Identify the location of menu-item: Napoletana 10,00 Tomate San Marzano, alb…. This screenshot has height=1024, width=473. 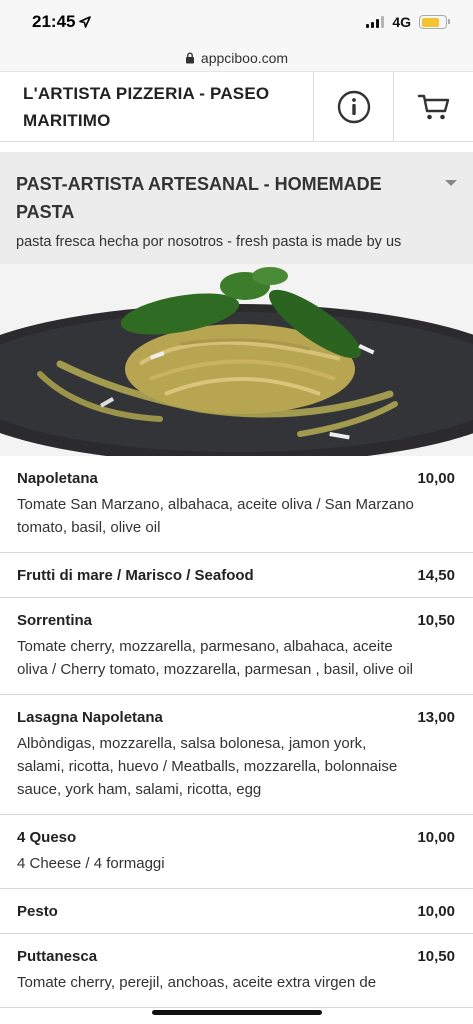
(236, 504).